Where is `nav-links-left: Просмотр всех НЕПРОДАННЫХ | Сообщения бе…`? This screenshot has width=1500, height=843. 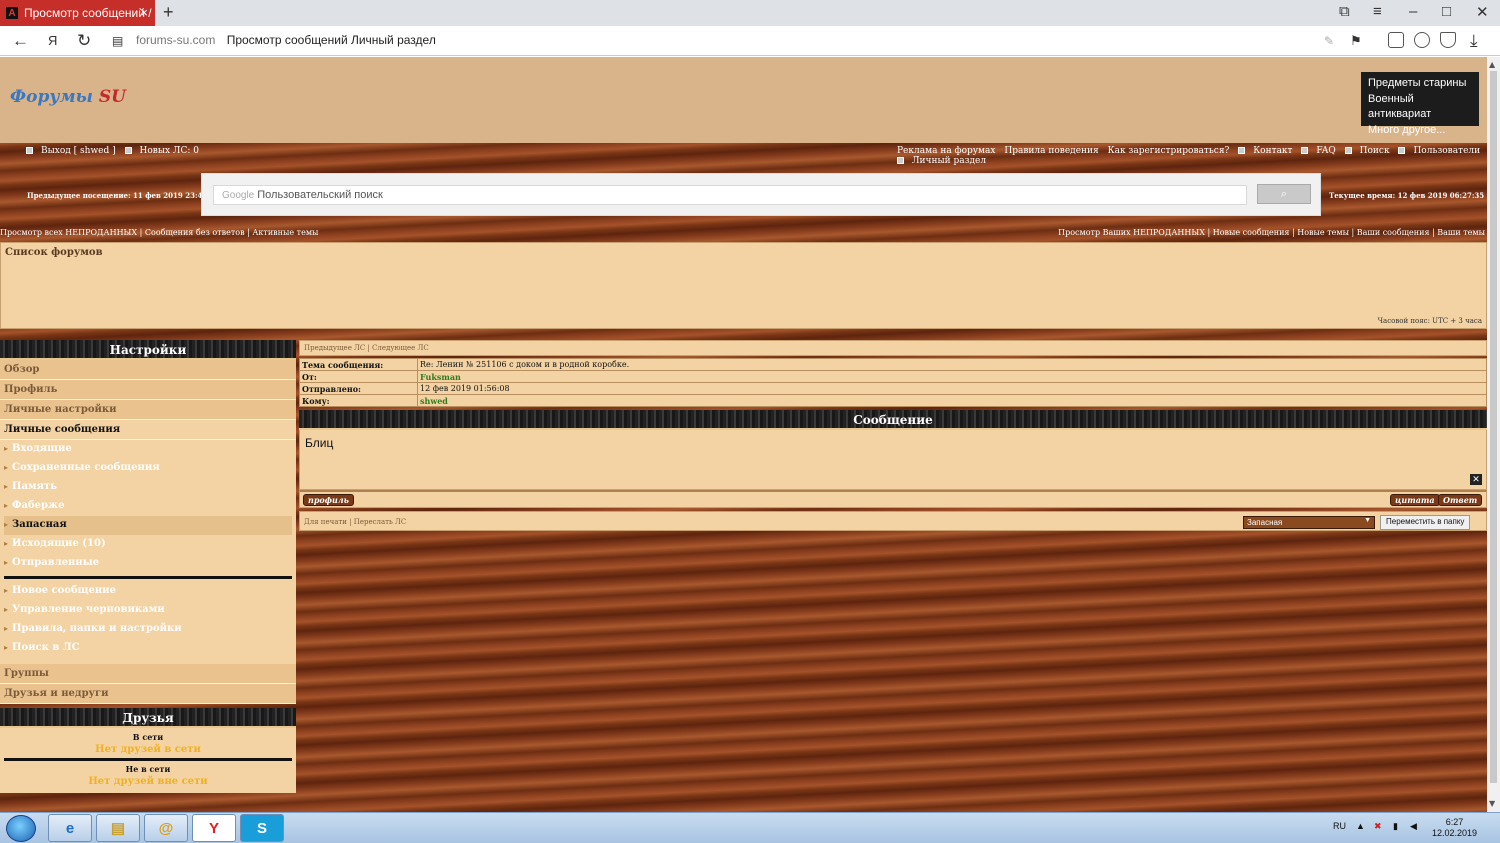 nav-links-left: Просмотр всех НЕПРОДАННЫХ | Сообщения бе… is located at coordinates (159, 232).